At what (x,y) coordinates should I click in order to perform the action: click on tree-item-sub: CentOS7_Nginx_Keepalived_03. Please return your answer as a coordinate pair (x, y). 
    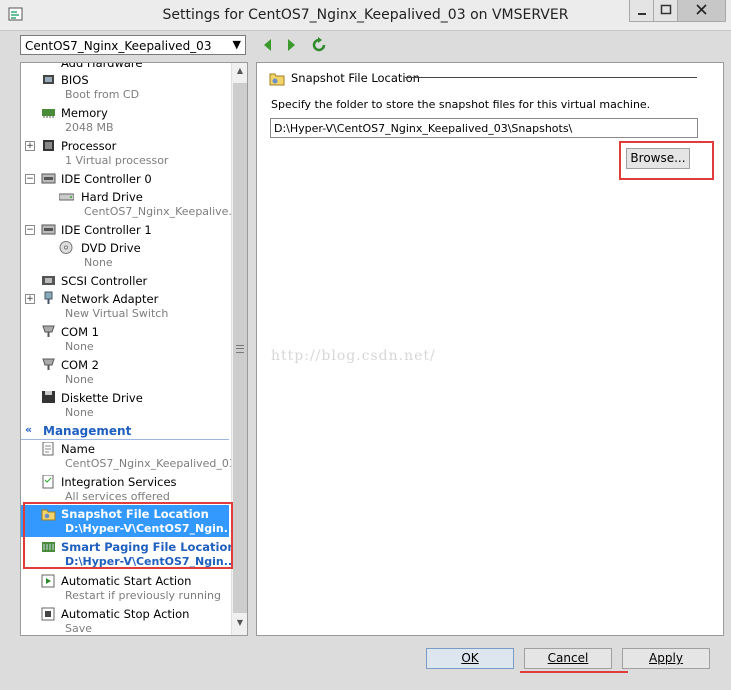
    Looking at the image, I should click on (150, 463).